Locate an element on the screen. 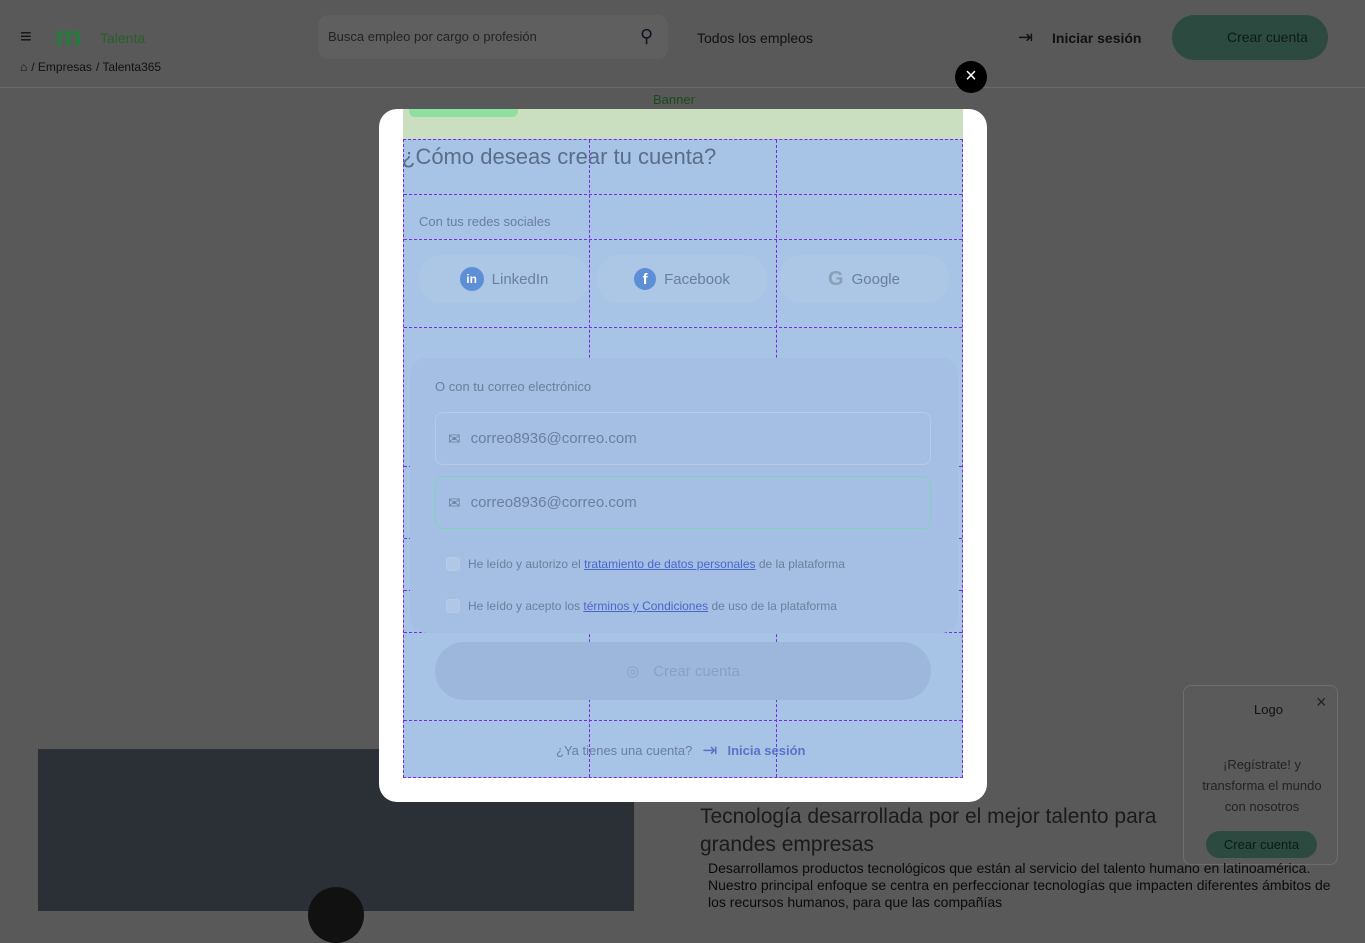 This screenshot has width=1365, height=943. search-icon: ⚲ is located at coordinates (646, 36).